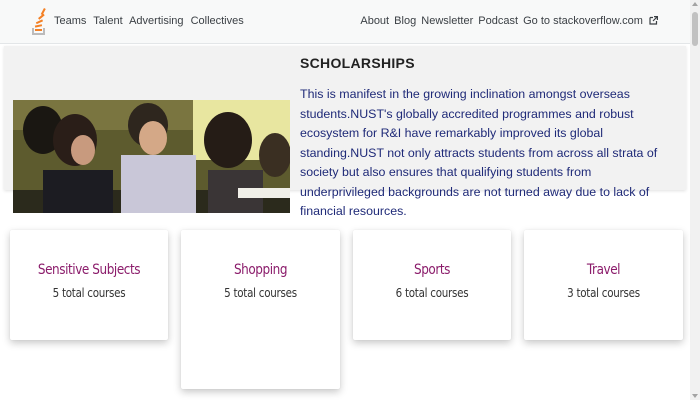 The width and height of the screenshot is (700, 400). I want to click on category-card-shopping: Shopping 5 total courses, so click(260, 309).